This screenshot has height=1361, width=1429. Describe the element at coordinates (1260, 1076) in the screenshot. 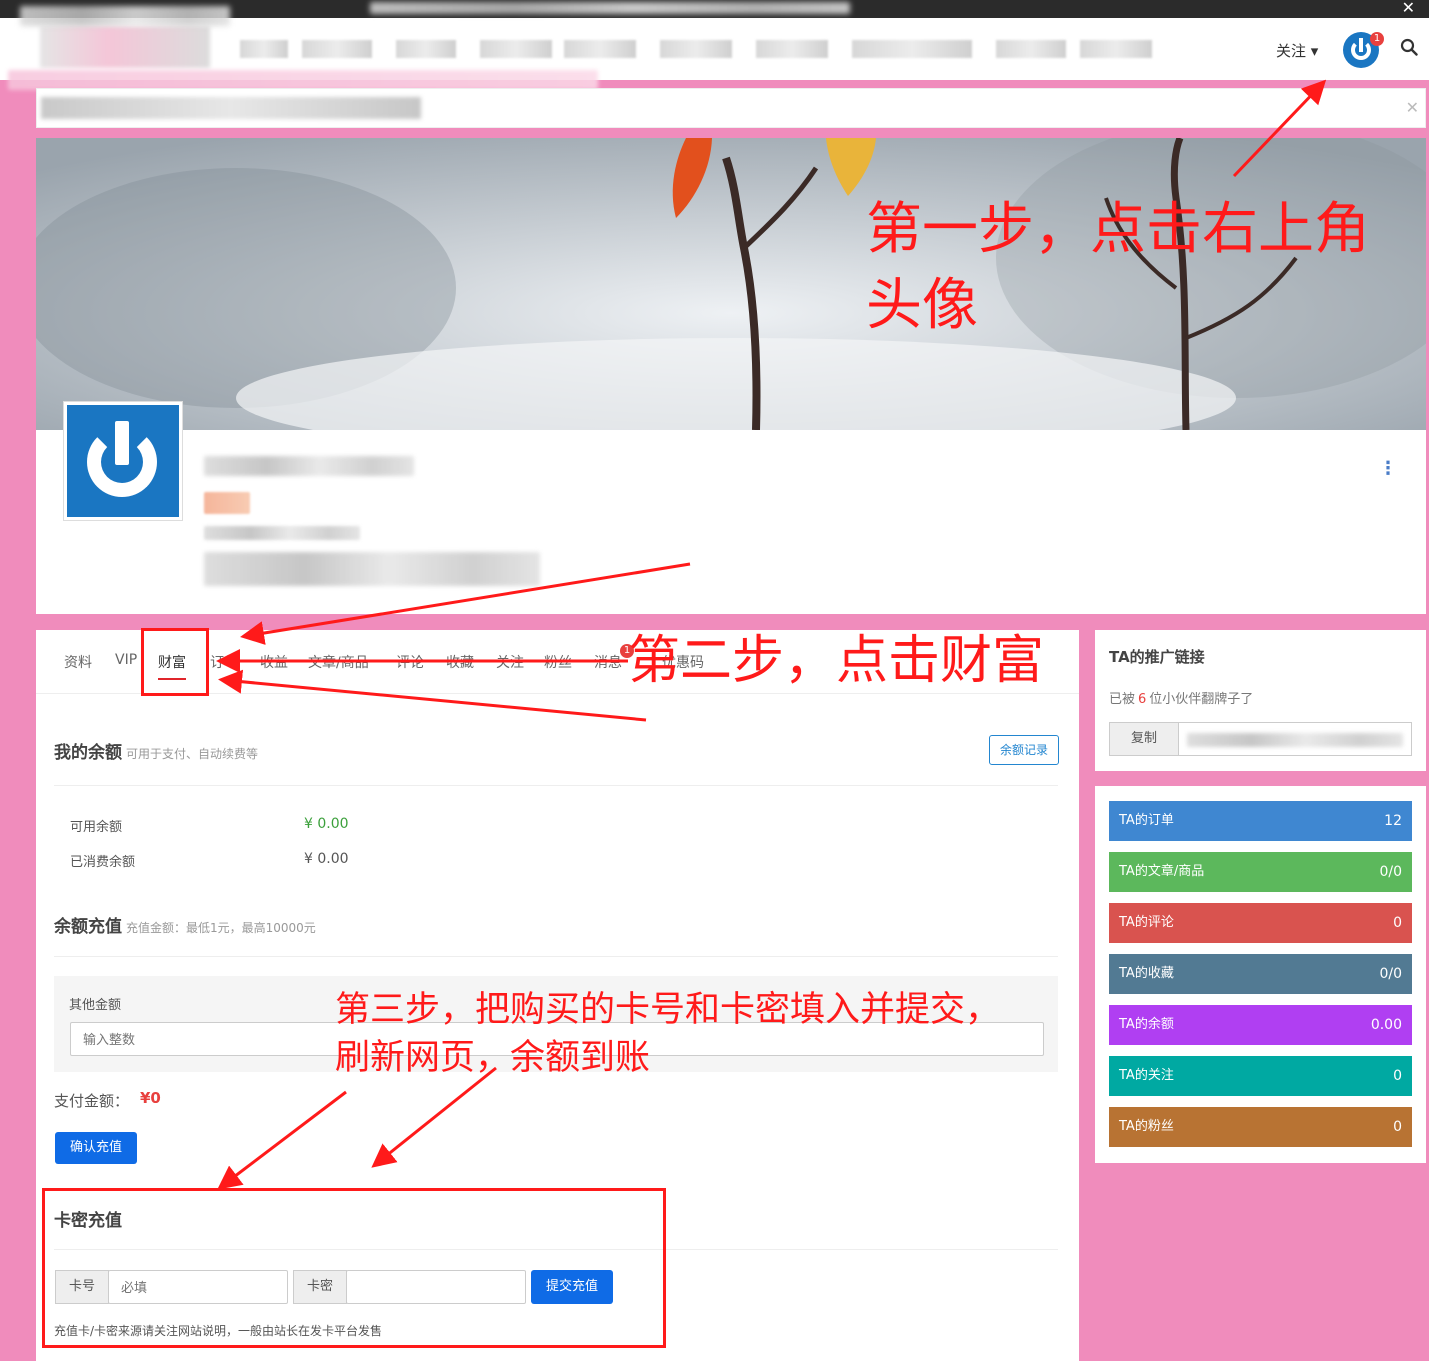

I see `stat-following: TA的关注 0` at that location.